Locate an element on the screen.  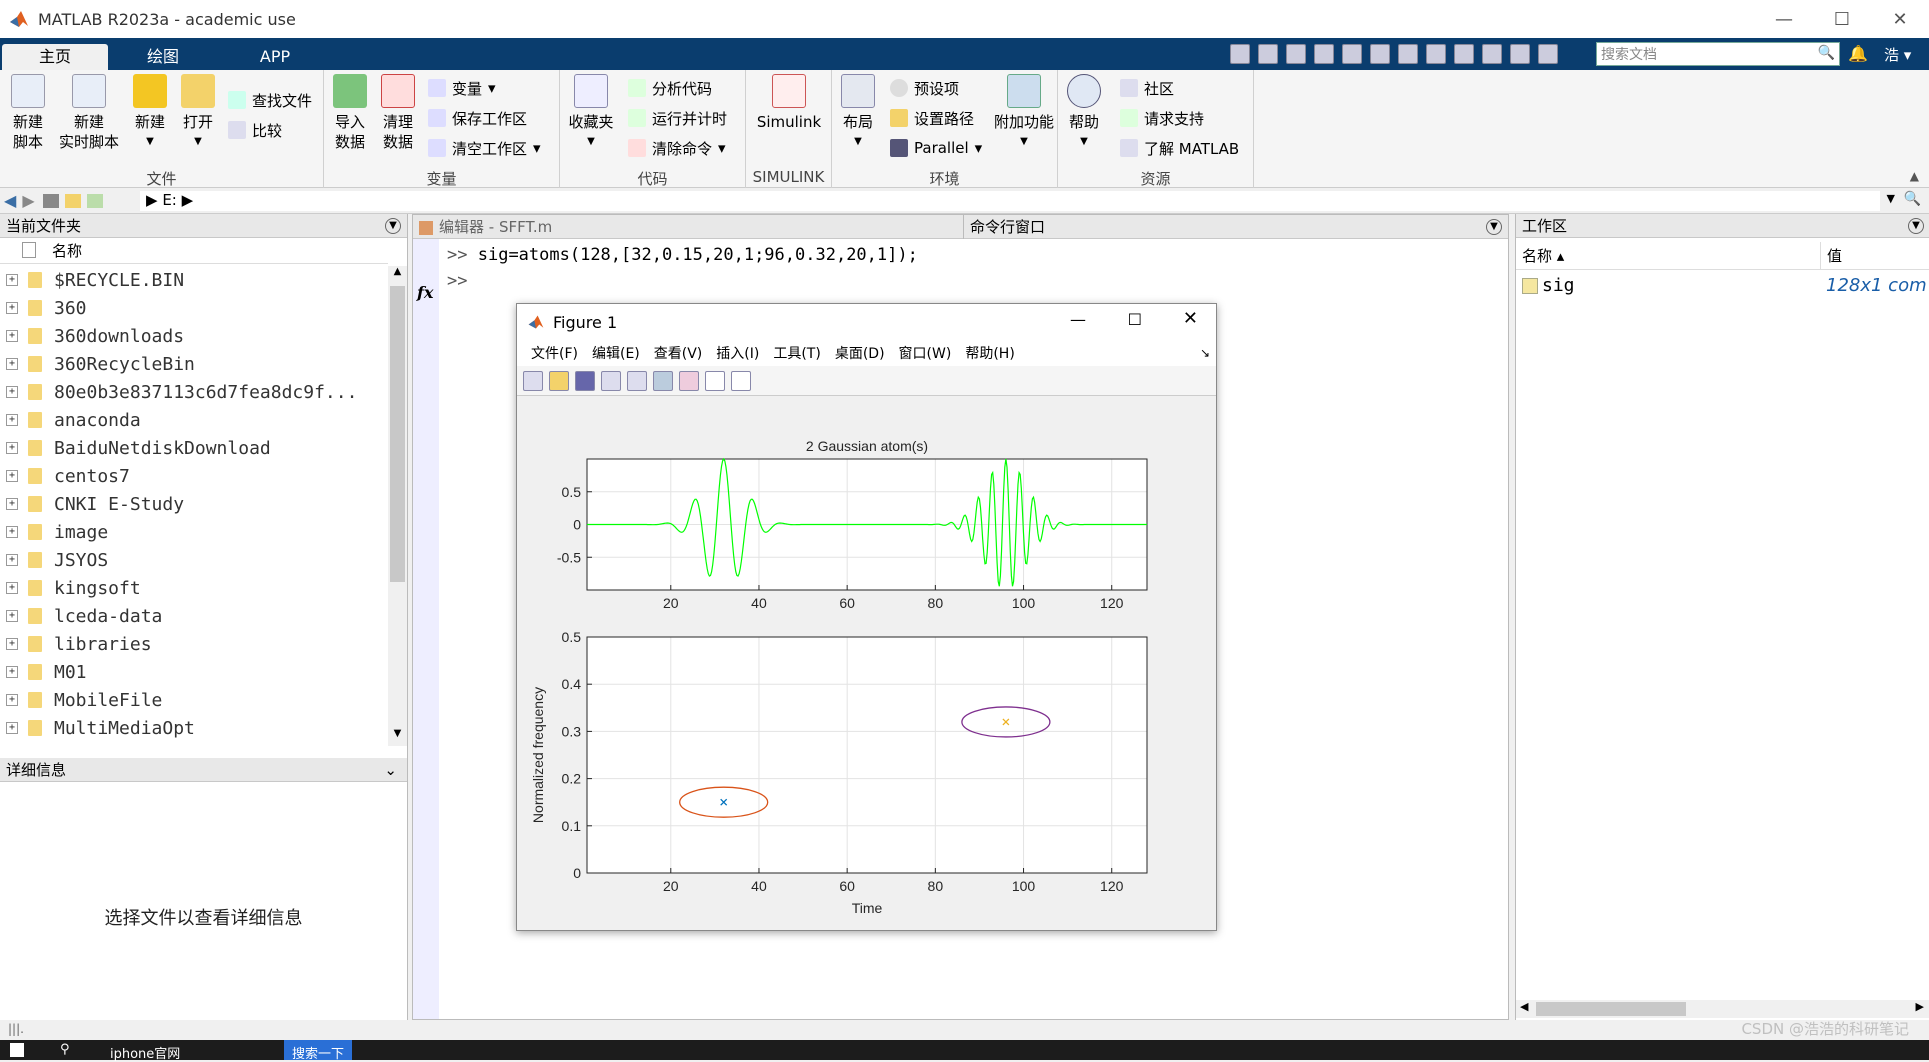
command-options-icon: ▼ is located at coordinates (1494, 227).